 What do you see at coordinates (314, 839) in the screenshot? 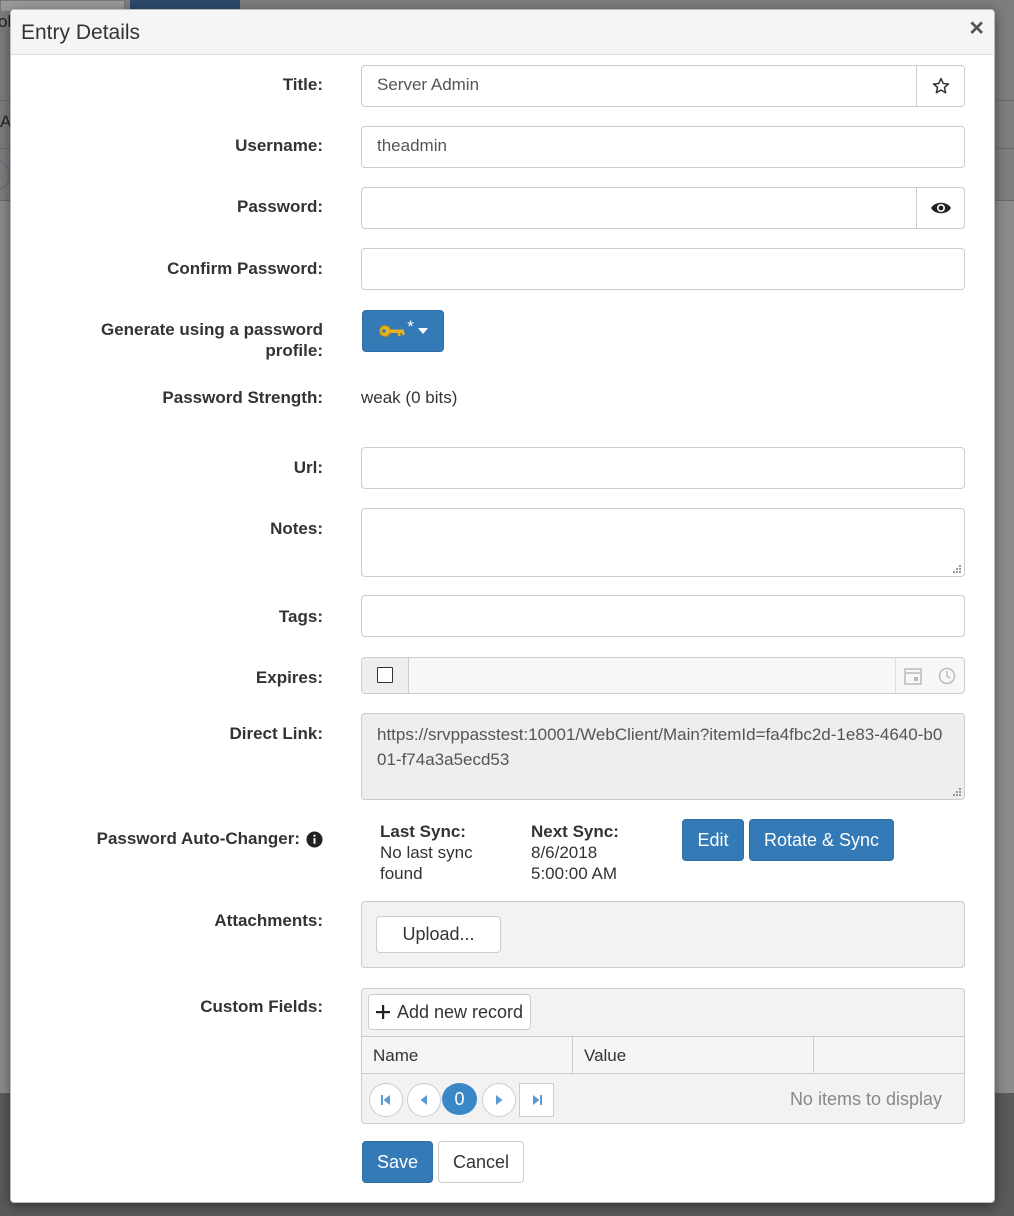
I see `info-icon` at bounding box center [314, 839].